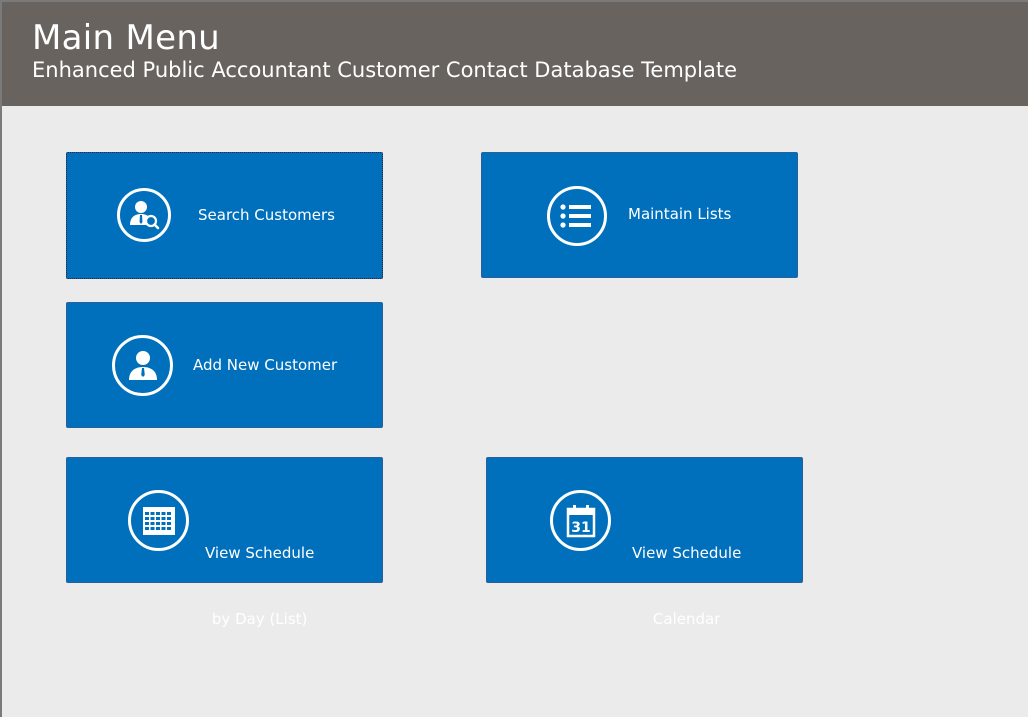 The width and height of the screenshot is (1028, 717). I want to click on search-customers-button: Search Customers, so click(224, 215).